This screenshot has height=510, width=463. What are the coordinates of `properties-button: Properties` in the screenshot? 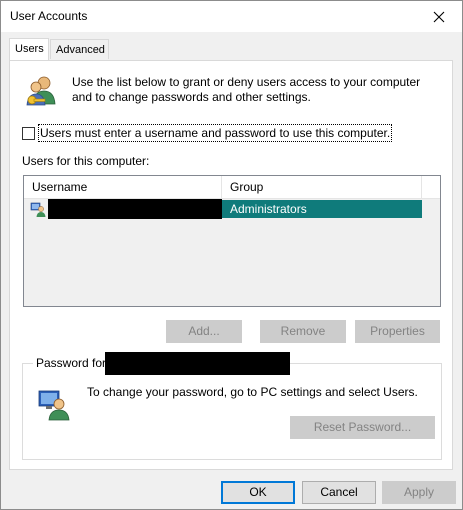 It's located at (397, 331).